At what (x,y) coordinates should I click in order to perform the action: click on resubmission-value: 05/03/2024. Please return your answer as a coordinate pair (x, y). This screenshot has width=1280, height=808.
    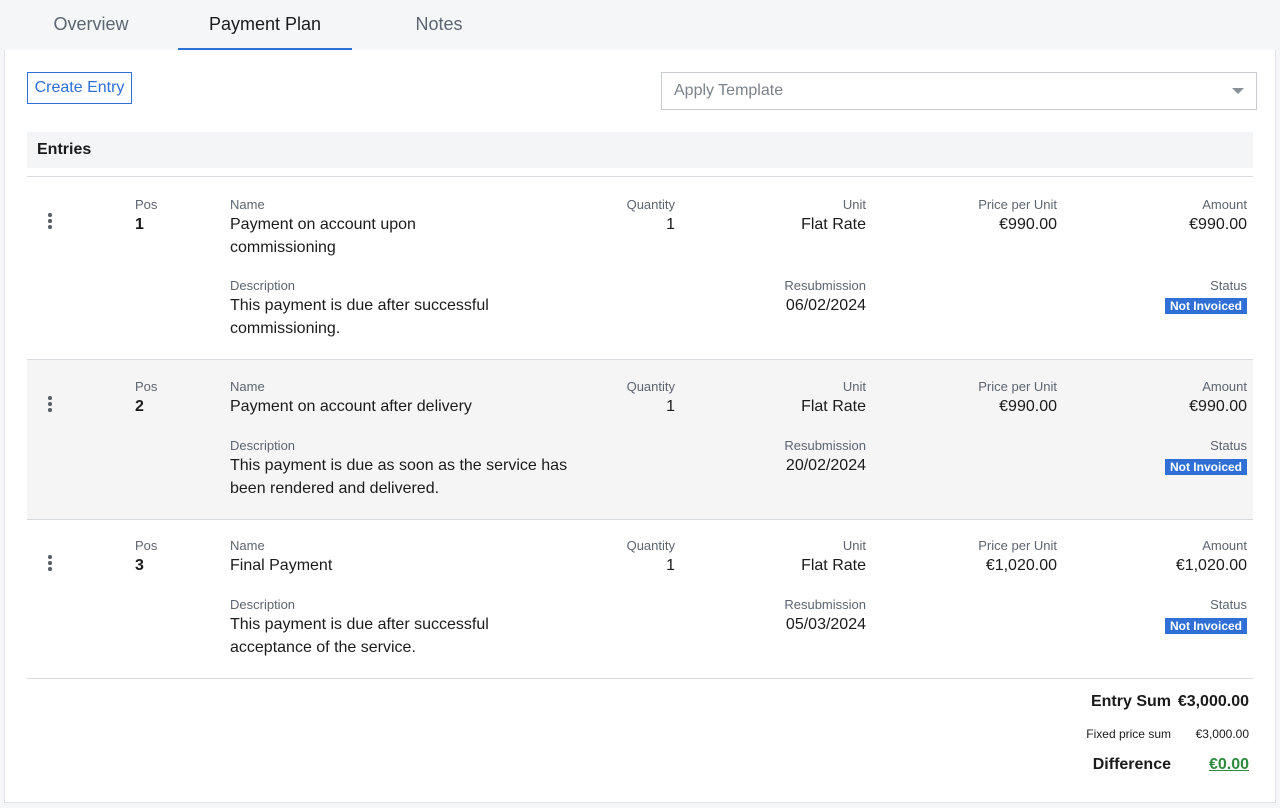
    Looking at the image, I should click on (825, 624).